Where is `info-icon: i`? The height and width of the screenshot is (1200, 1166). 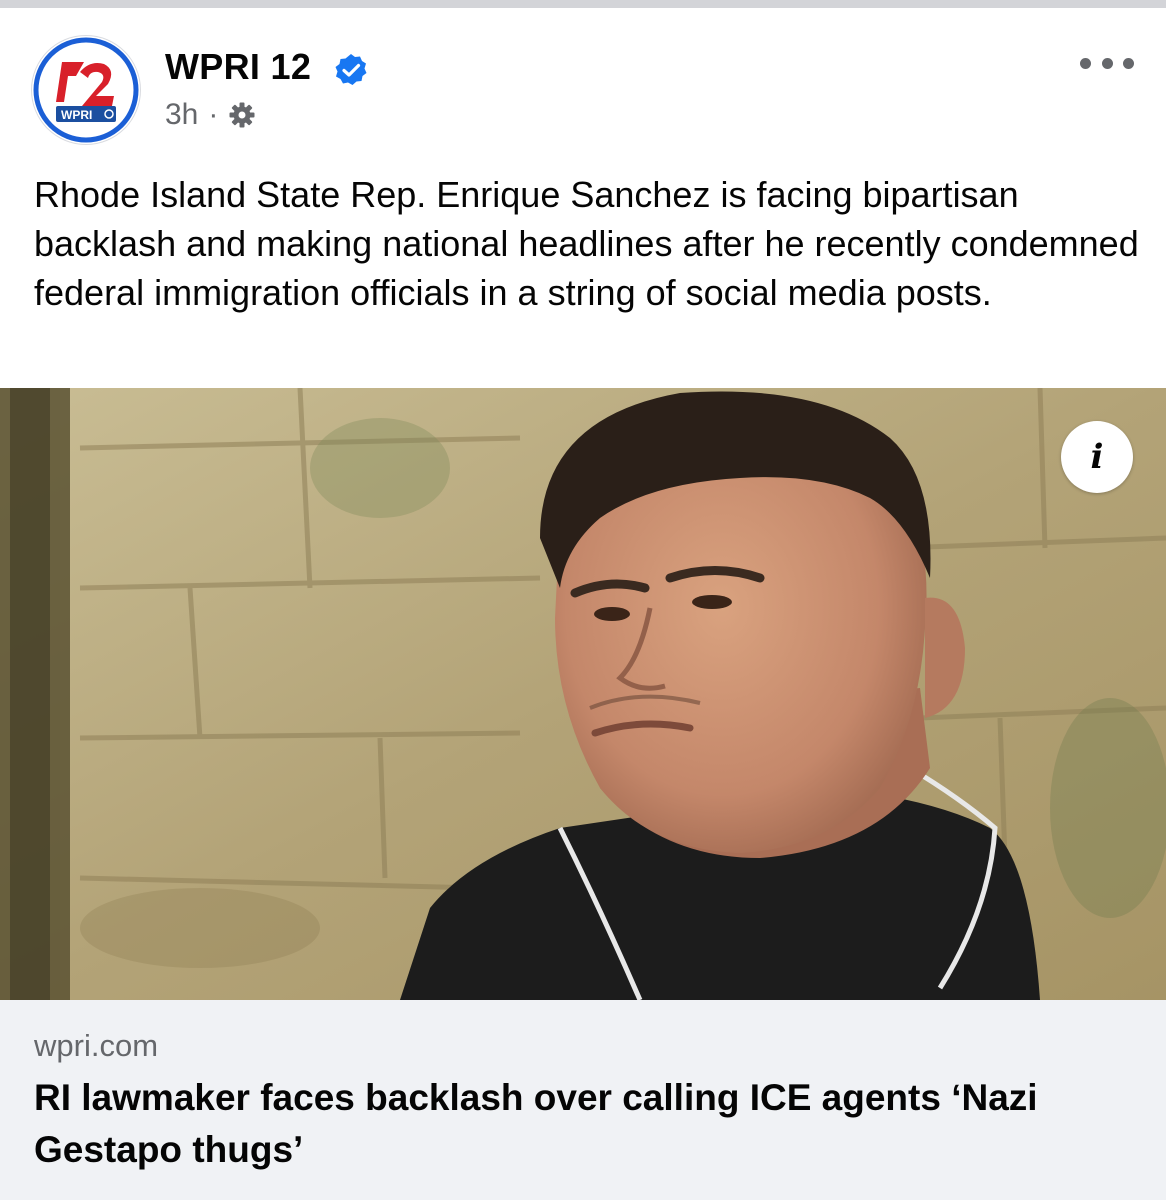
info-icon: i is located at coordinates (1097, 457).